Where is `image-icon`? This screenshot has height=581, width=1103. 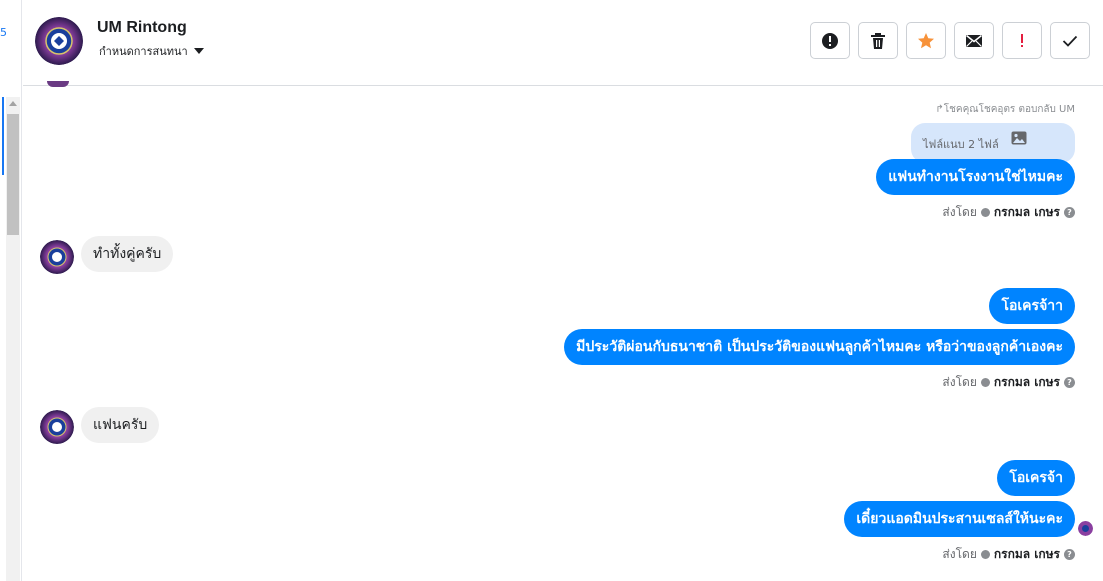 image-icon is located at coordinates (1019, 138).